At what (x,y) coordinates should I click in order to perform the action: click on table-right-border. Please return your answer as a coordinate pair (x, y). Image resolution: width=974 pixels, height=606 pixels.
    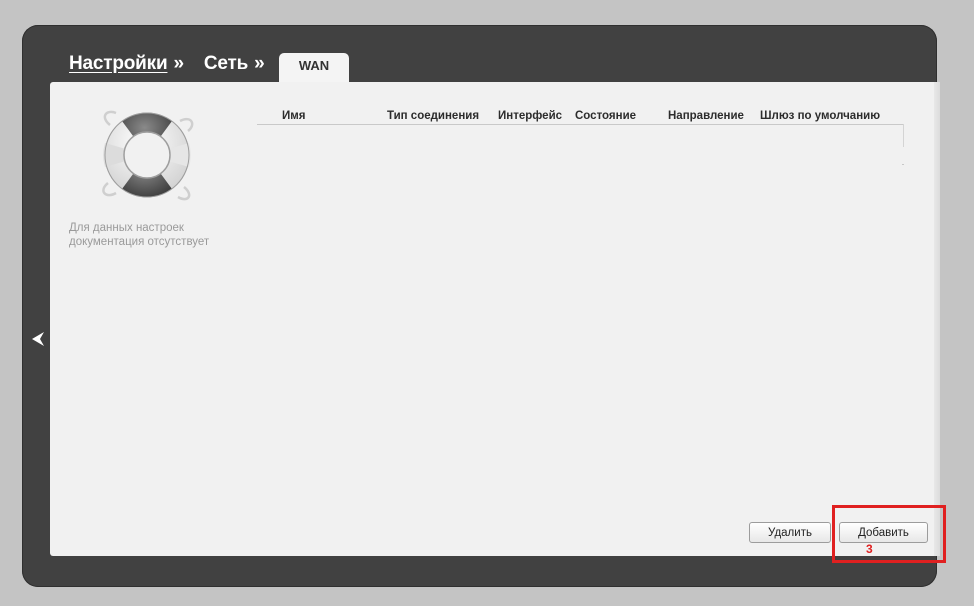
    Looking at the image, I should click on (903, 135).